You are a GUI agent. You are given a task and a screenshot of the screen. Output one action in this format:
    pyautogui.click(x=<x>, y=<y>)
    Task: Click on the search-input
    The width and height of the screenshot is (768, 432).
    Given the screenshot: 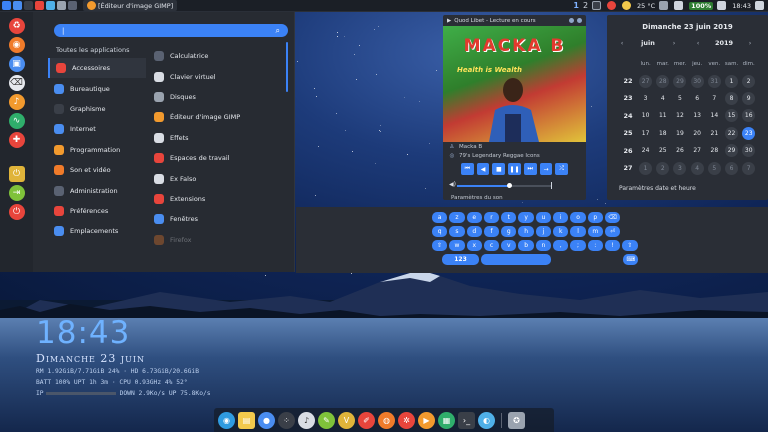 What is the action you would take?
    pyautogui.click(x=169, y=30)
    